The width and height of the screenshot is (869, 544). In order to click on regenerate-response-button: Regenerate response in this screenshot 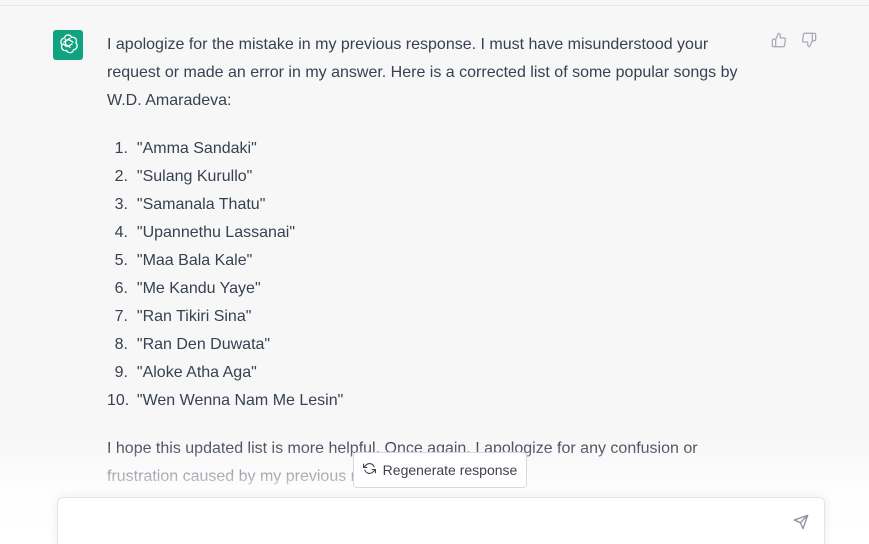, I will do `click(440, 470)`.